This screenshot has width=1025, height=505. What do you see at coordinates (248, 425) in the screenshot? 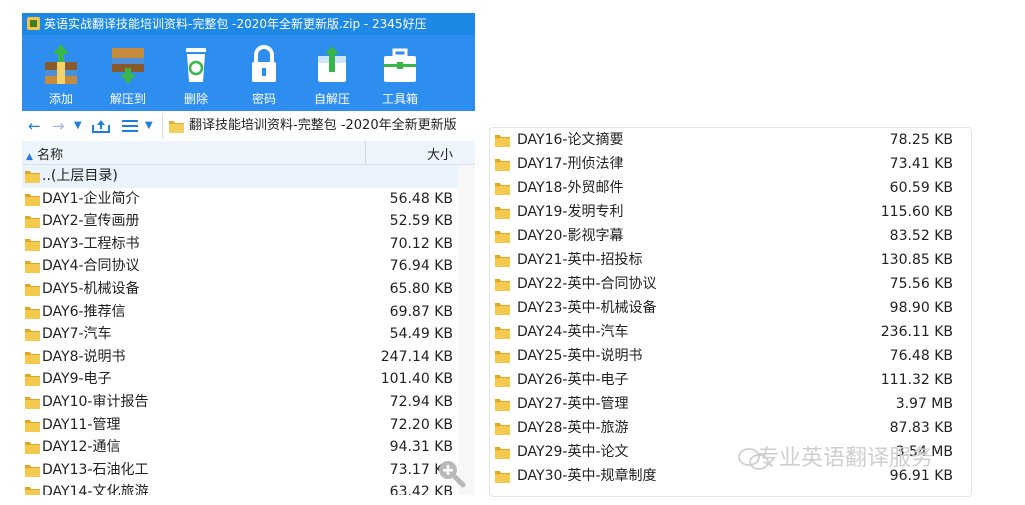
I see `file-row: DAY11-管理 72.20 KB` at bounding box center [248, 425].